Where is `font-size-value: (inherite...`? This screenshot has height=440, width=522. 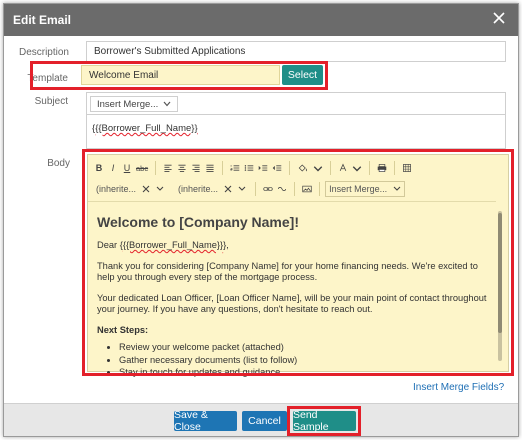
font-size-value: (inherite... is located at coordinates (198, 189).